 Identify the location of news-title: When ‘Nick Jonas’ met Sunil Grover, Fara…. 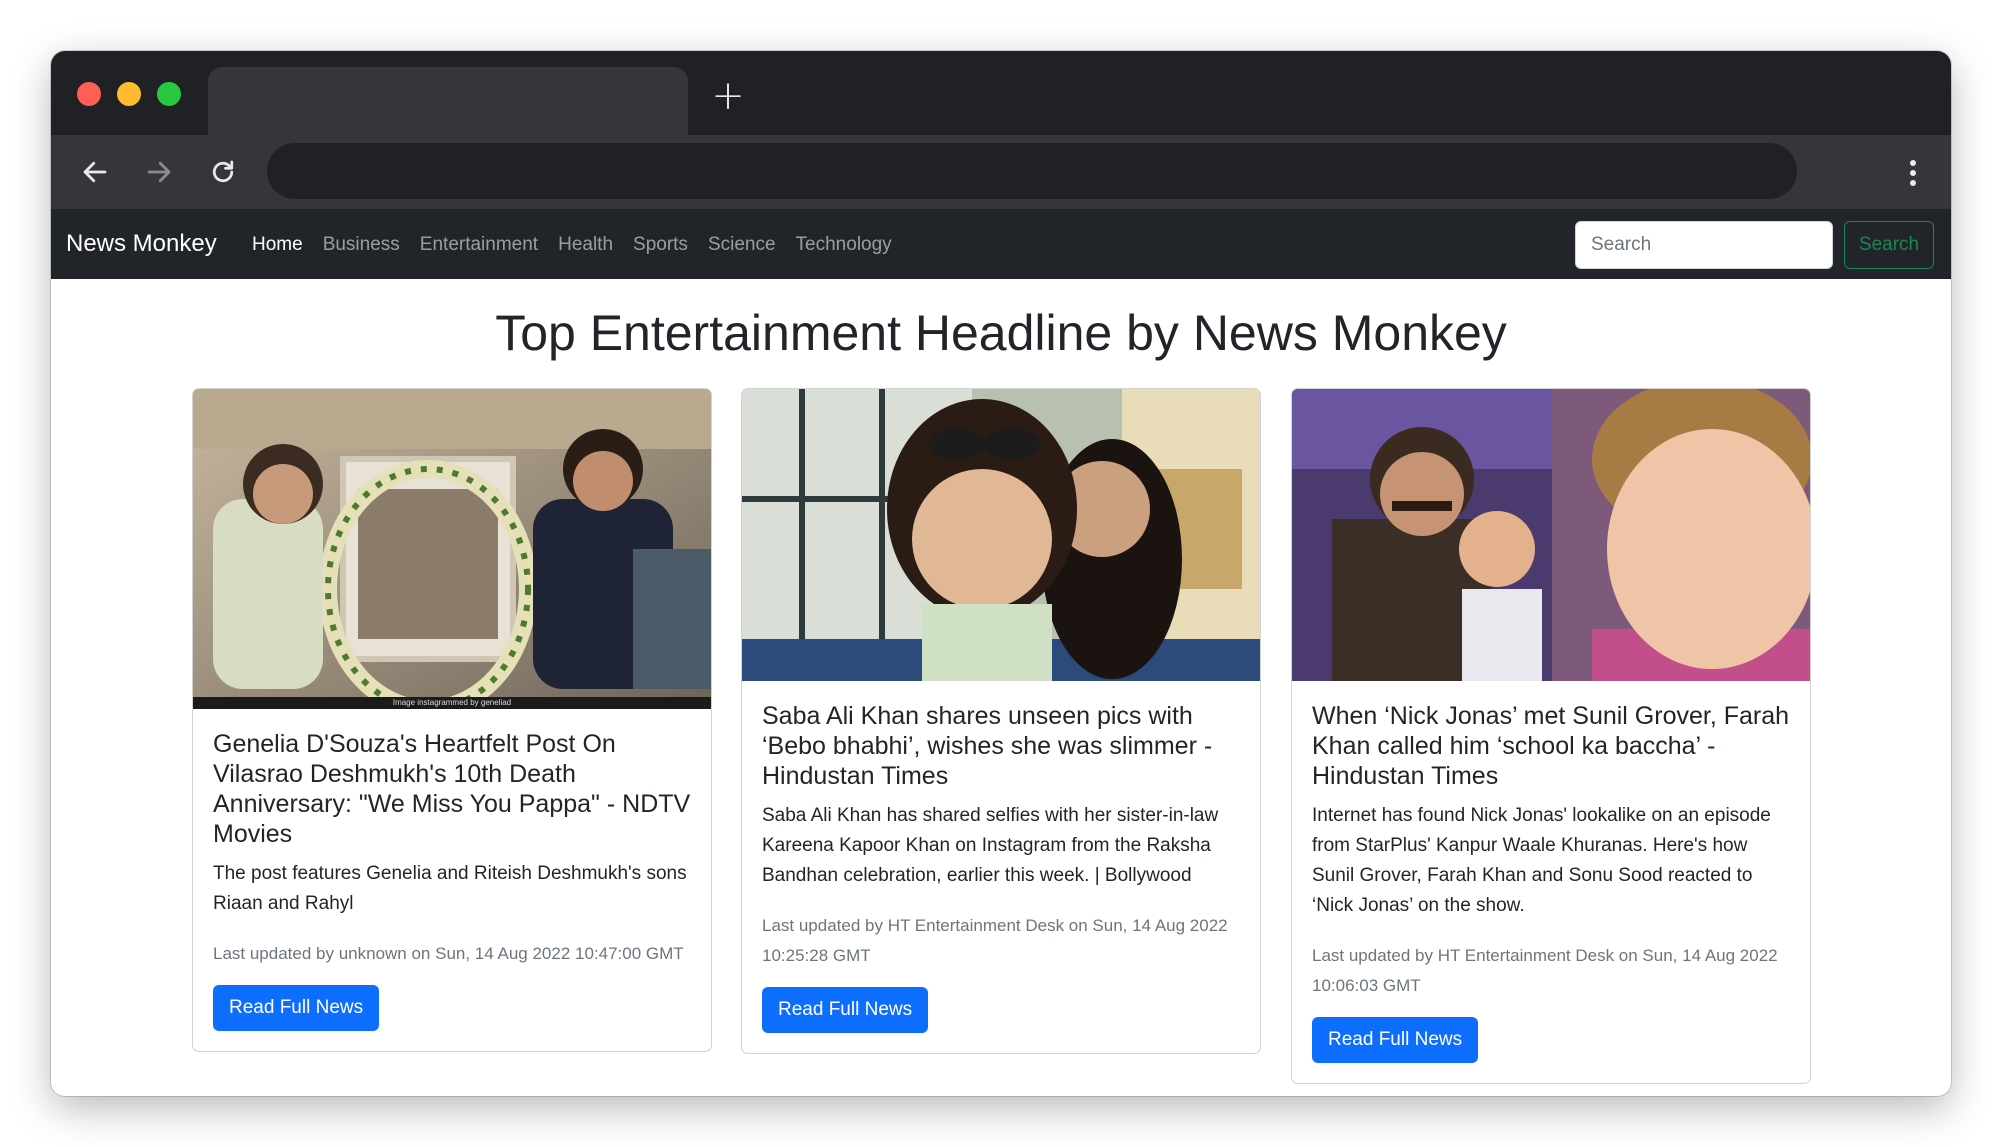
(1551, 746).